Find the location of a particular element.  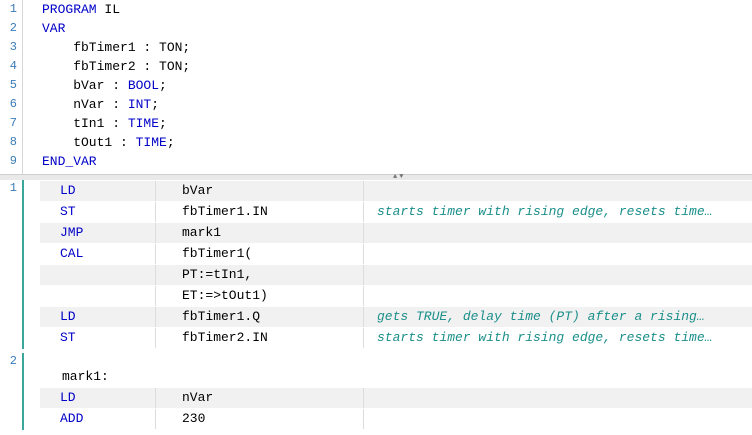

instruction-row: LD nVar is located at coordinates (396, 398).